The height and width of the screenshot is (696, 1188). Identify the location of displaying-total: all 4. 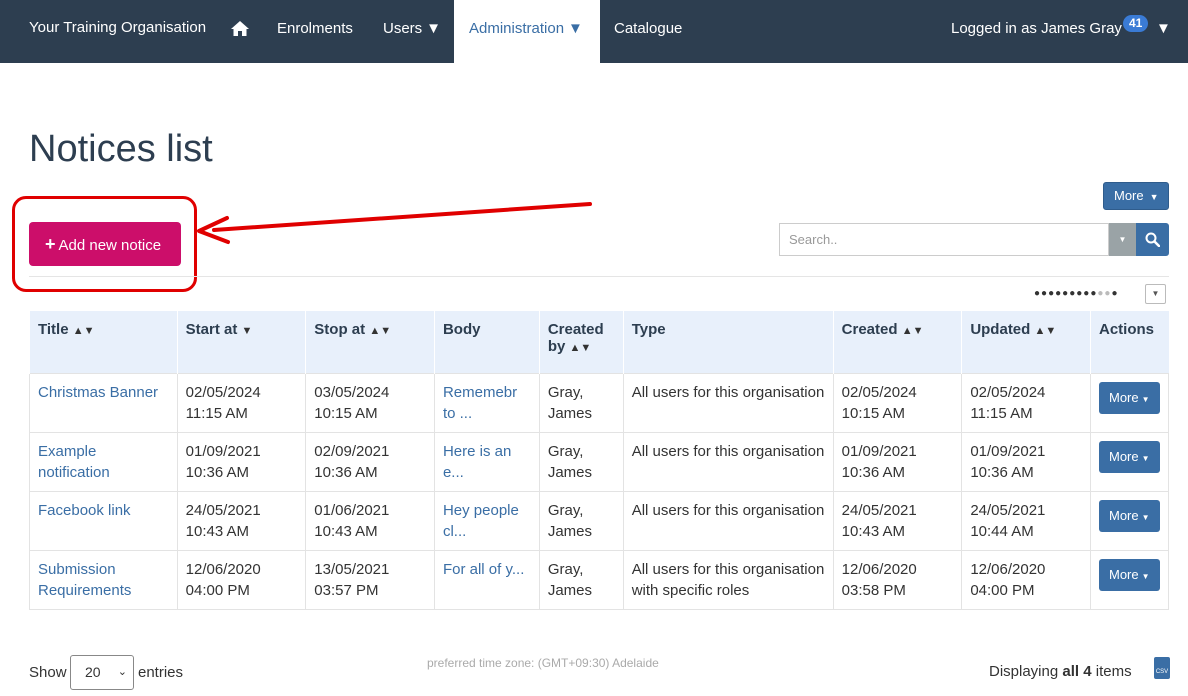
(1077, 671).